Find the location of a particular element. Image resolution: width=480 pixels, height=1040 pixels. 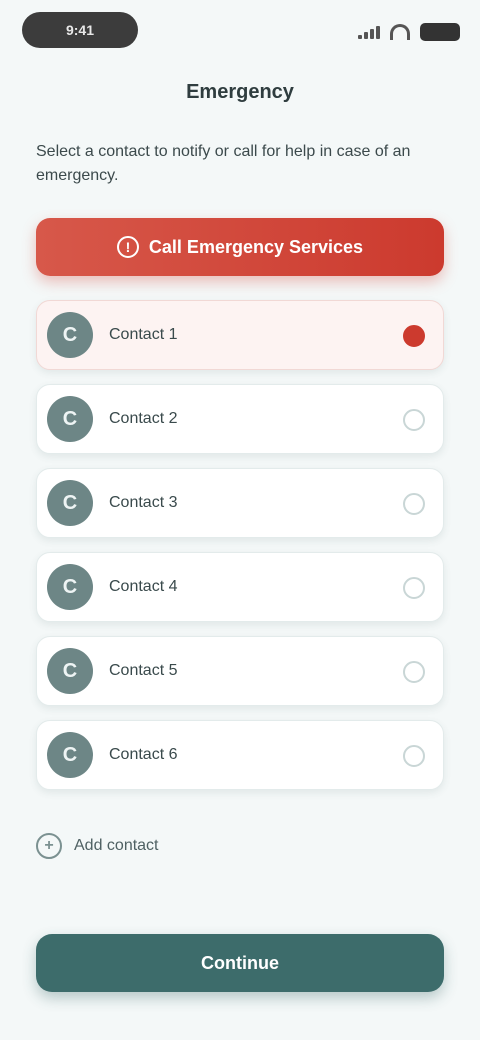

contact-option: C Contact 6 is located at coordinates (240, 755).